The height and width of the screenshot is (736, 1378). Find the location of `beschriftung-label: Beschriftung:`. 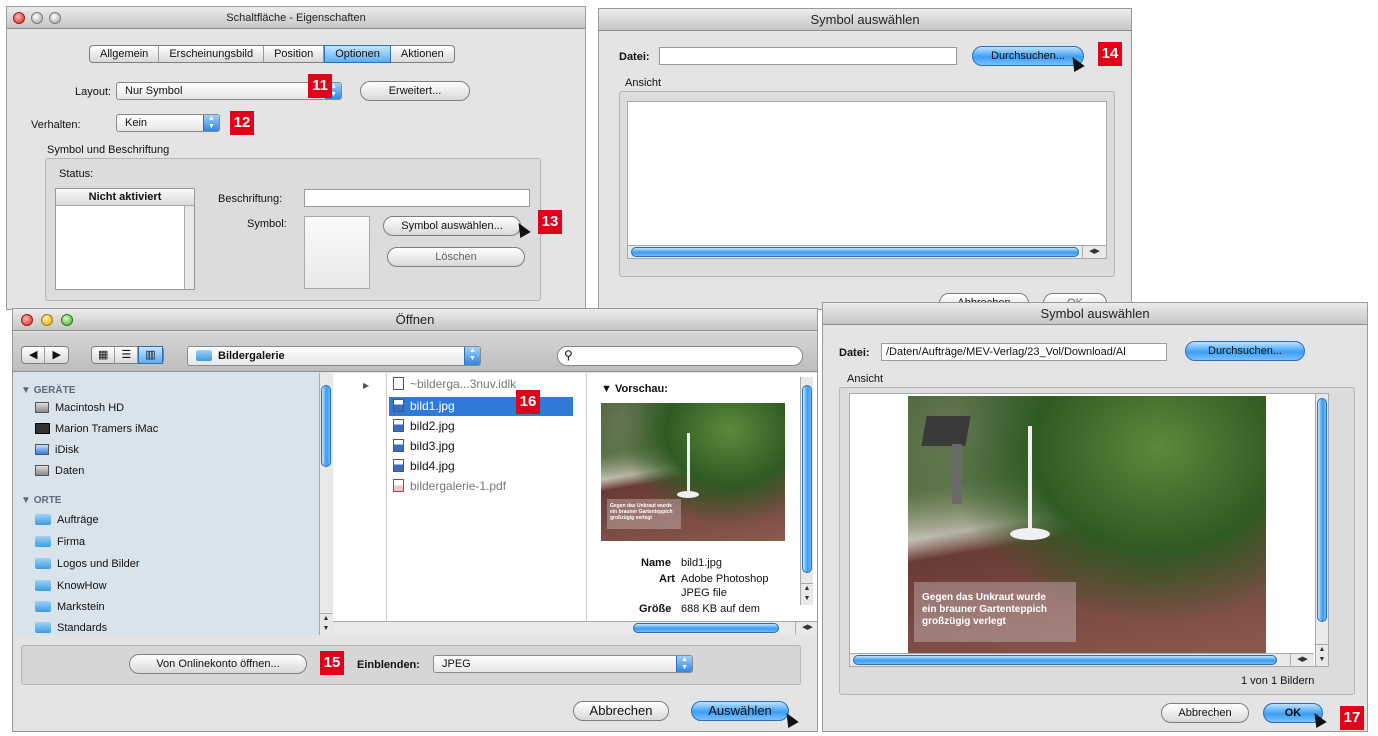

beschriftung-label: Beschriftung: is located at coordinates (250, 199).